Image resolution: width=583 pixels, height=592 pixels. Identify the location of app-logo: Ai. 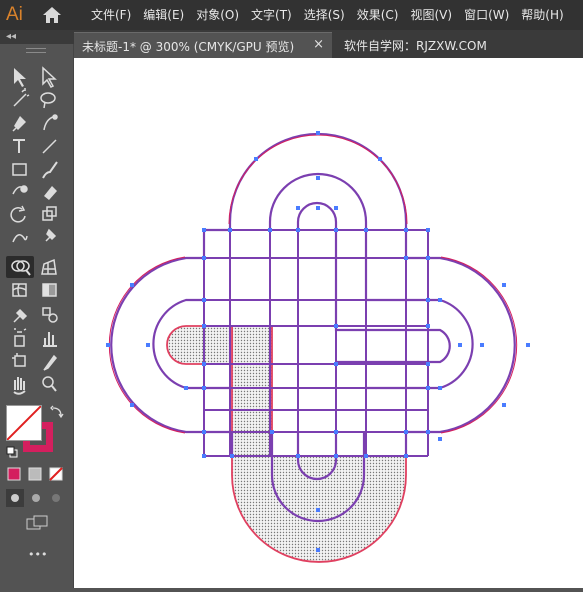
(14, 14).